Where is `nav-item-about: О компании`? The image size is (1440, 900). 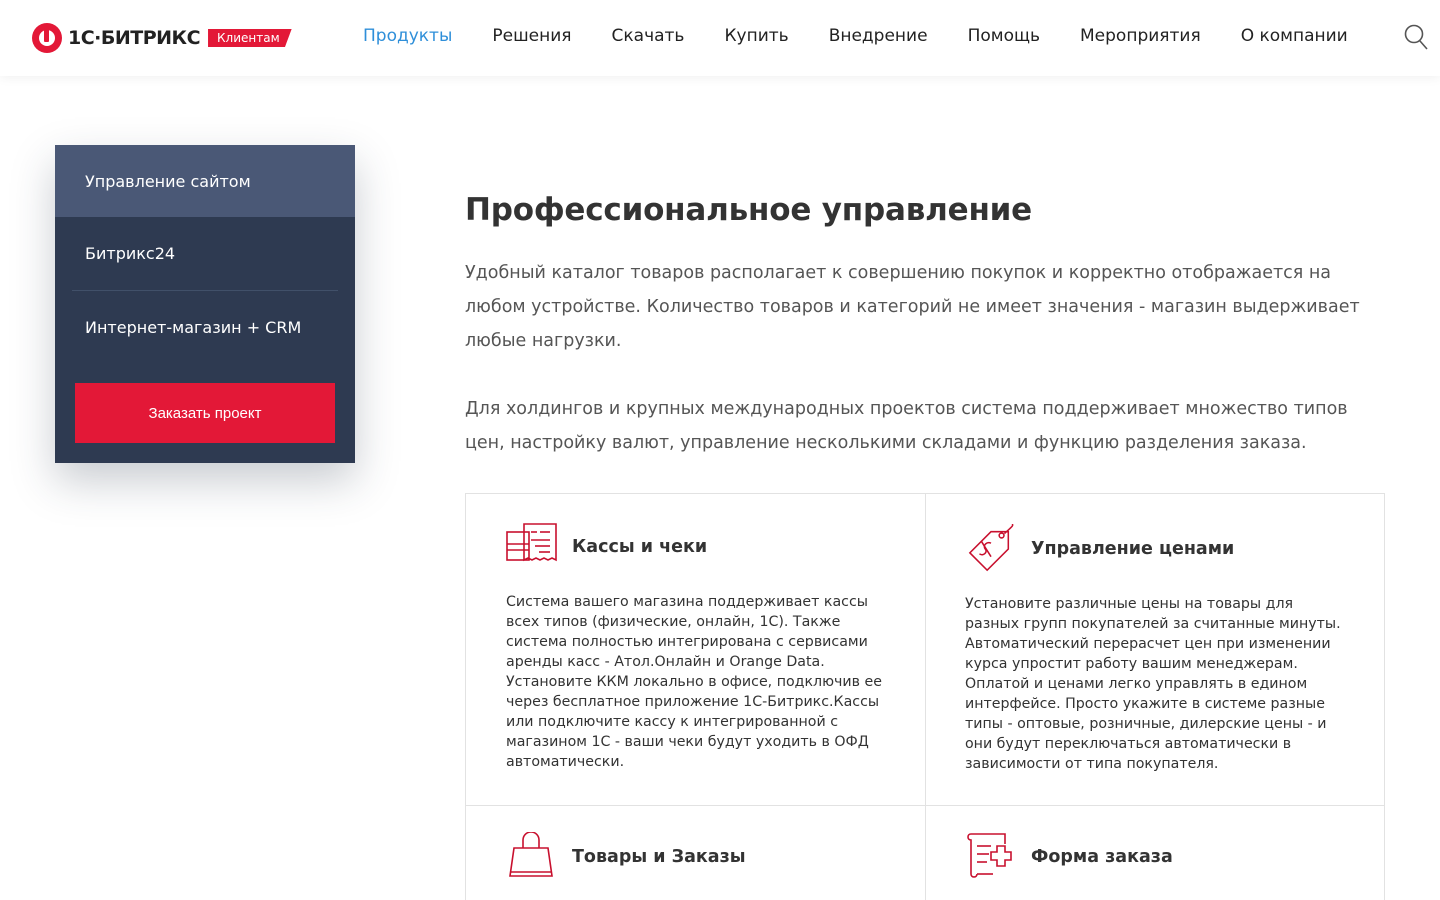 nav-item-about: О компании is located at coordinates (1294, 36).